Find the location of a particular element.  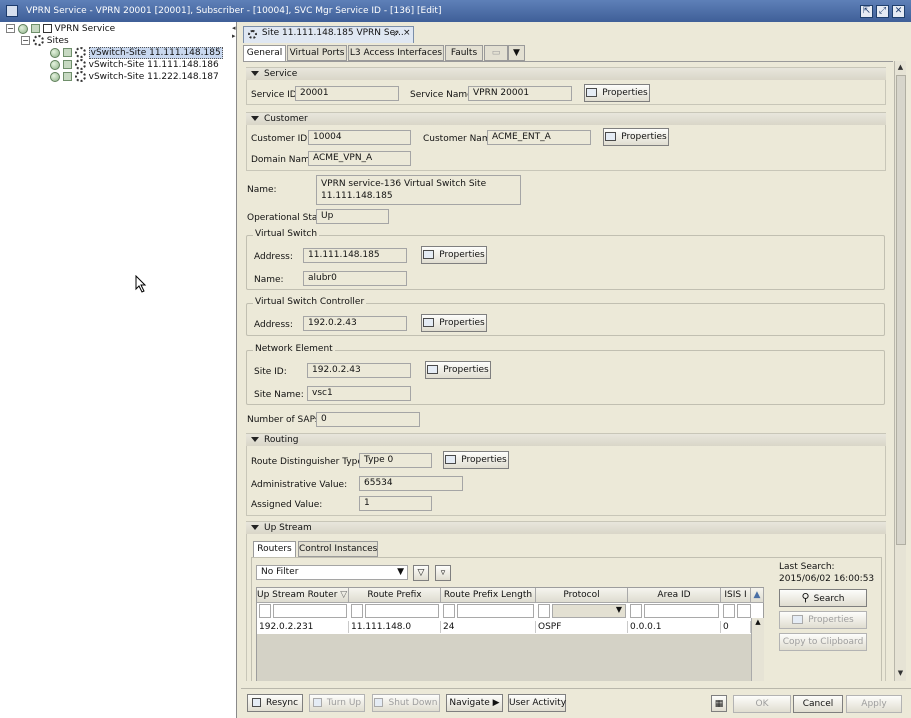

search-button: ⚲ Search is located at coordinates (823, 598).